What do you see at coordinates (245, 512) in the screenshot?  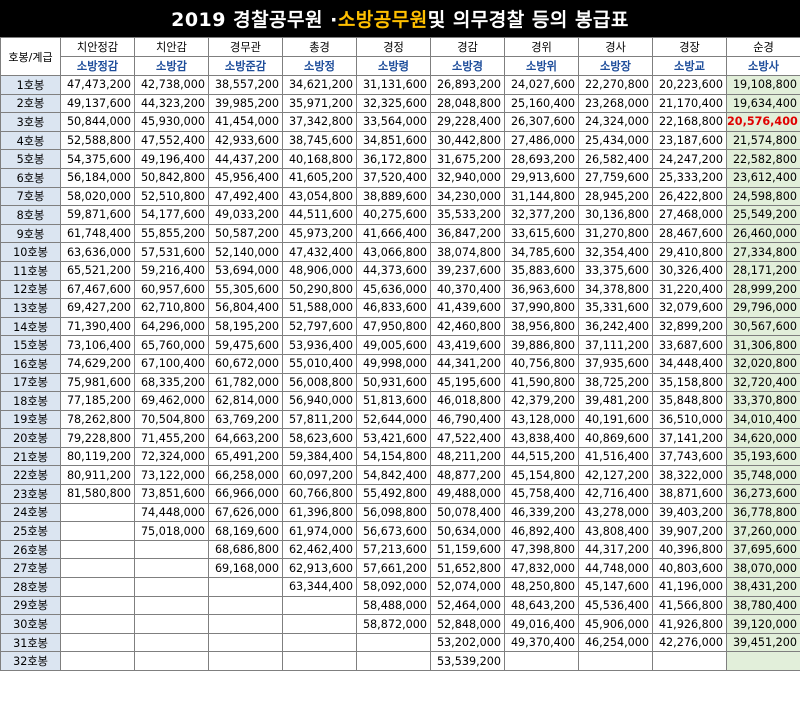 I see `salary-cell: 67,626,000` at bounding box center [245, 512].